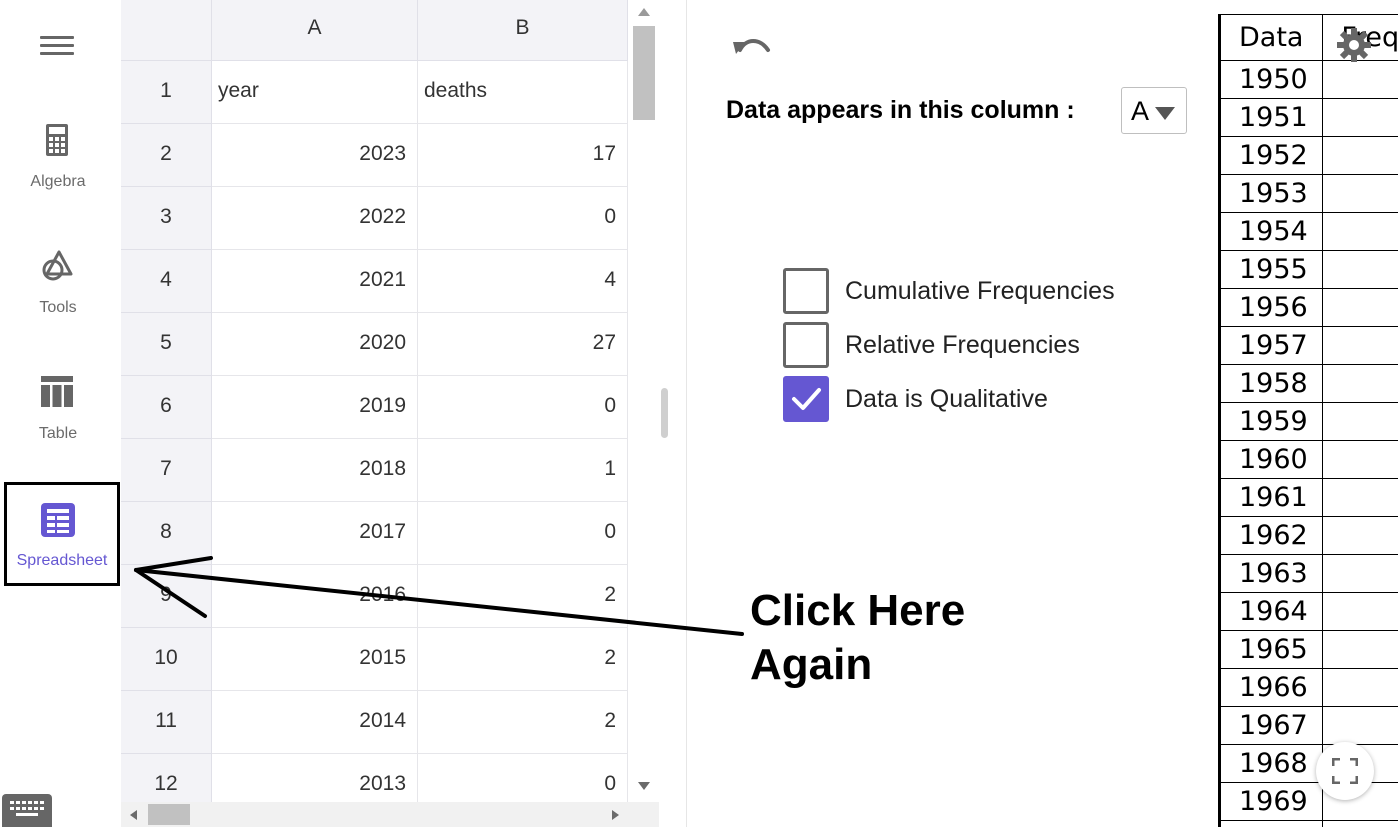 Image resolution: width=1398 pixels, height=827 pixels. I want to click on data-cell: 1956, so click(1272, 307).